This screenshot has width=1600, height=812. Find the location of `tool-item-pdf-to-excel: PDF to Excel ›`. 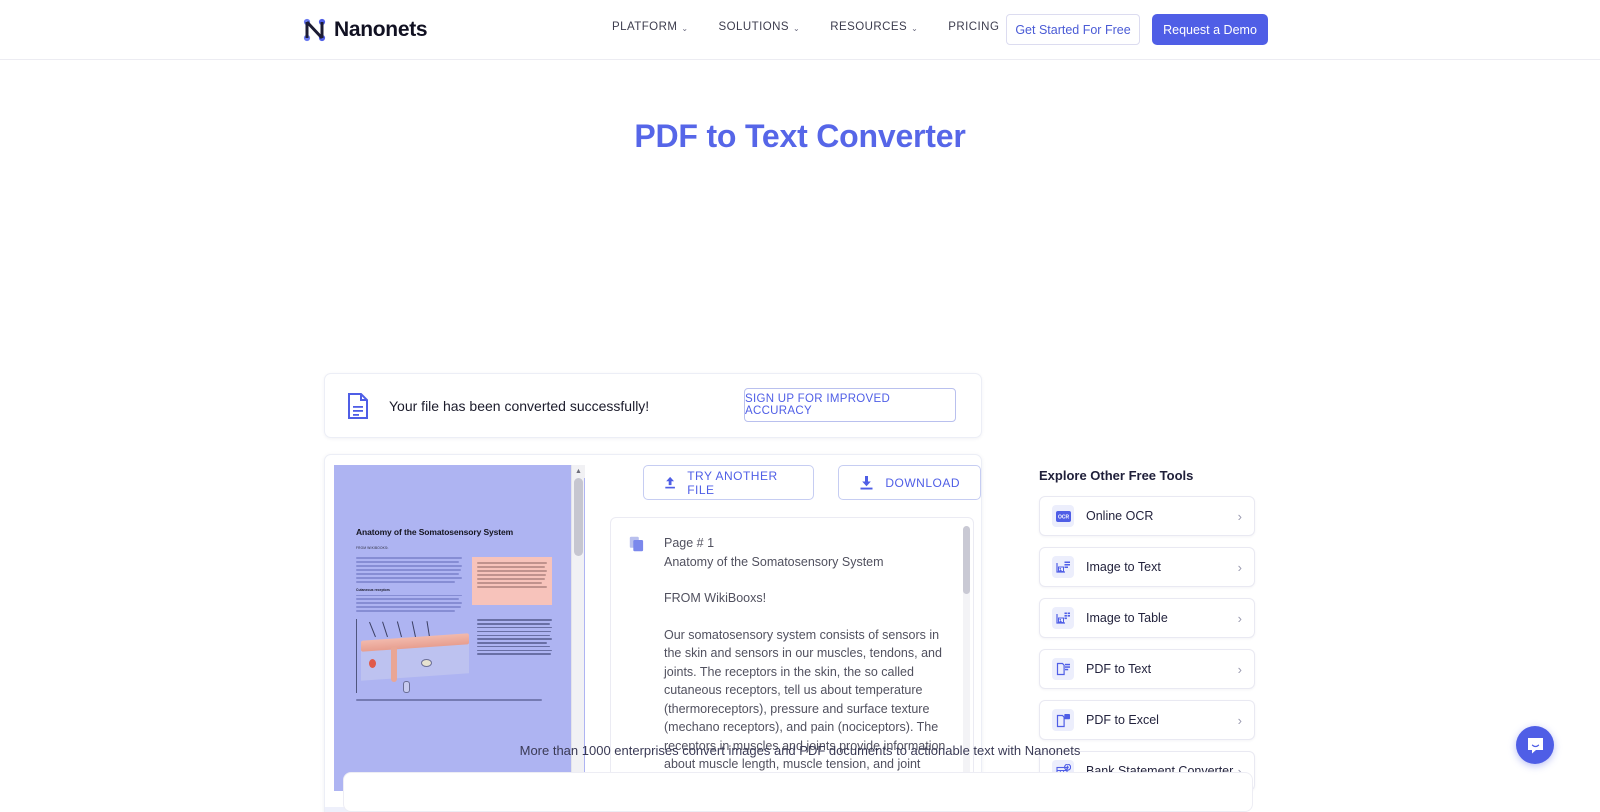

tool-item-pdf-to-excel: PDF to Excel › is located at coordinates (1147, 720).